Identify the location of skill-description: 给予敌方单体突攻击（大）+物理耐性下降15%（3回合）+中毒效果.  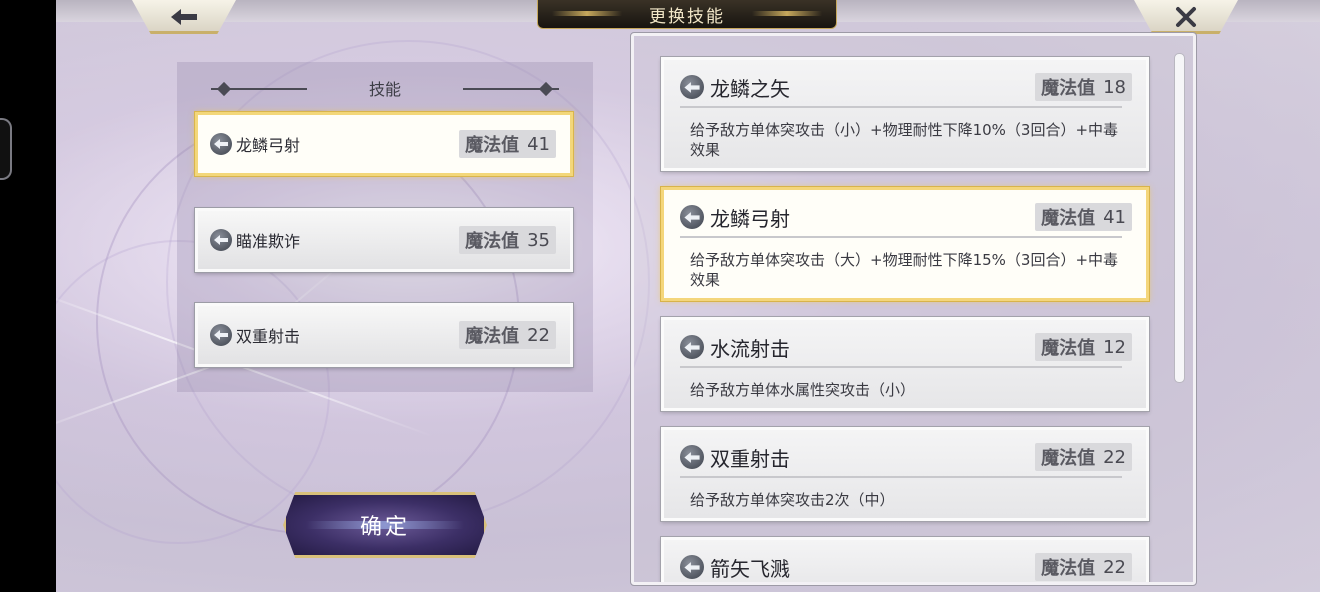
(904, 270).